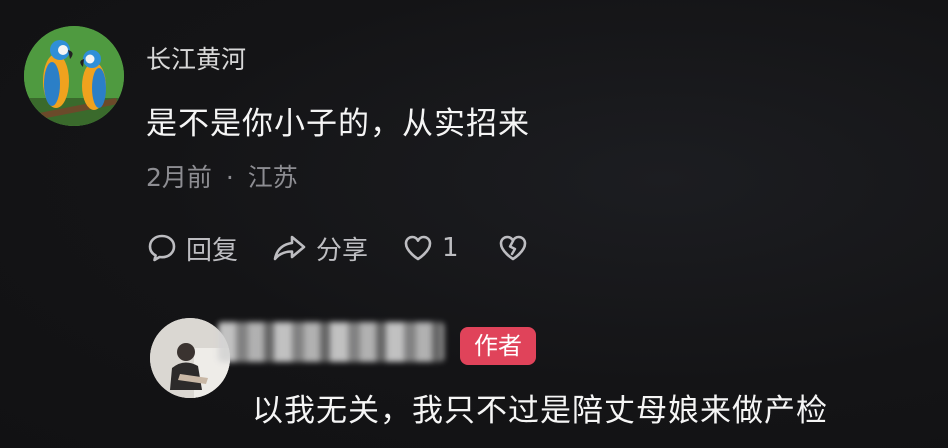  Describe the element at coordinates (331, 342) in the screenshot. I see `blurred-username` at that location.